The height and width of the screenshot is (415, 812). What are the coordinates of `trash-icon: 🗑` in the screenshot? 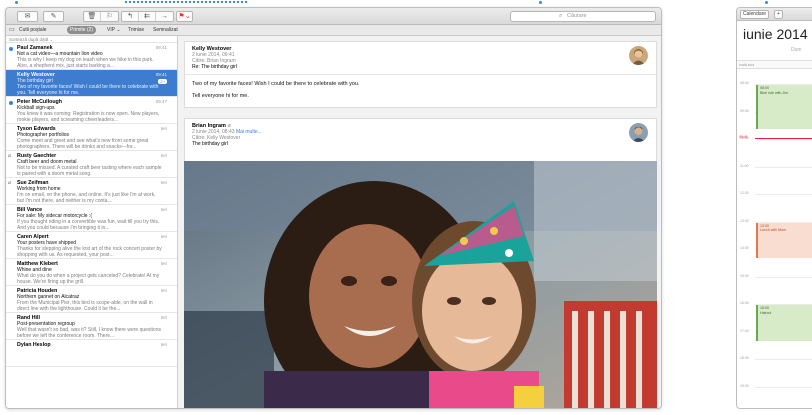 It's located at (92, 16).